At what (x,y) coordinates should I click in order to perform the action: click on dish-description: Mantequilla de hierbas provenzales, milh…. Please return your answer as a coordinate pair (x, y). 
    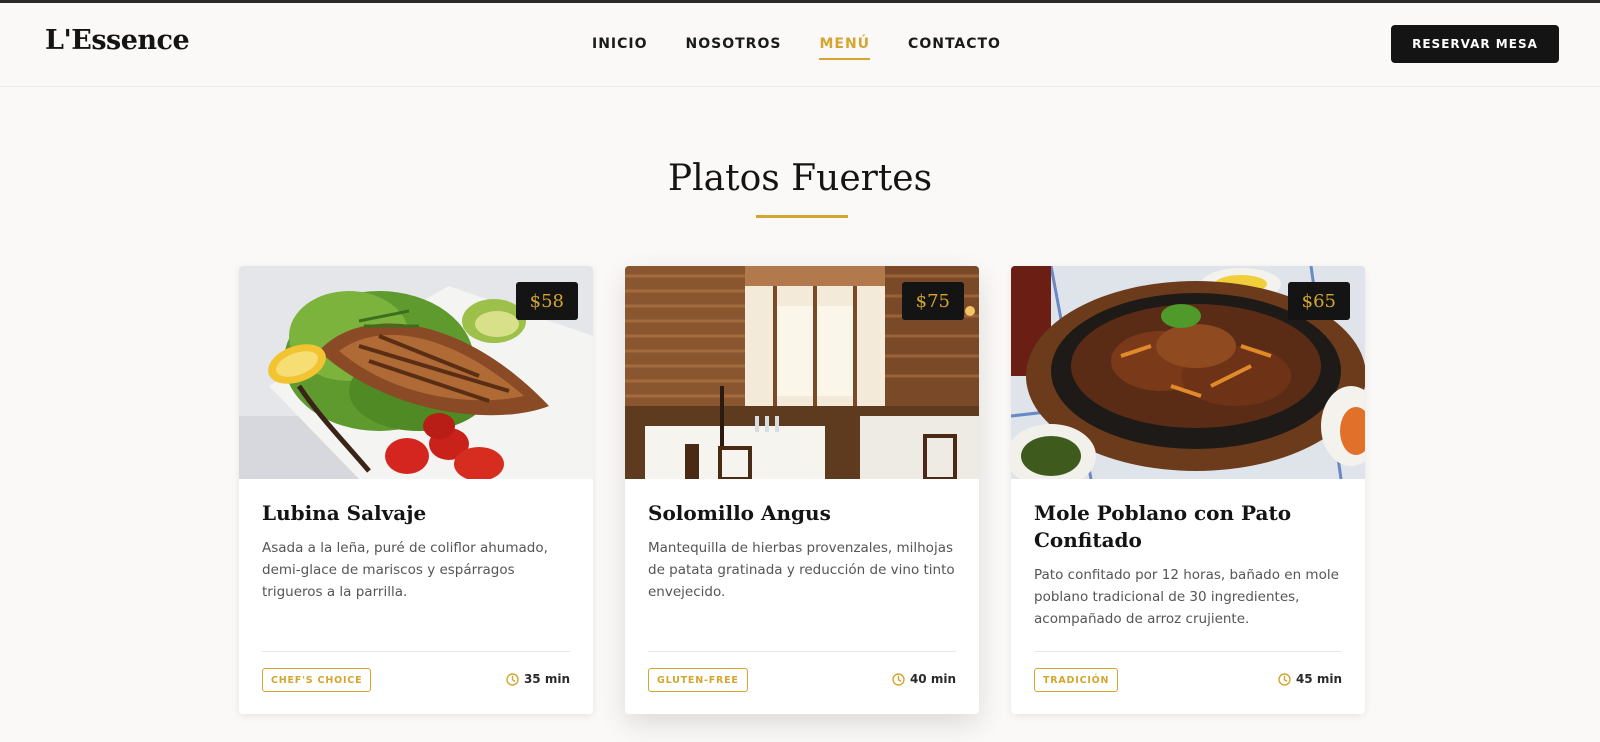
    Looking at the image, I should click on (801, 570).